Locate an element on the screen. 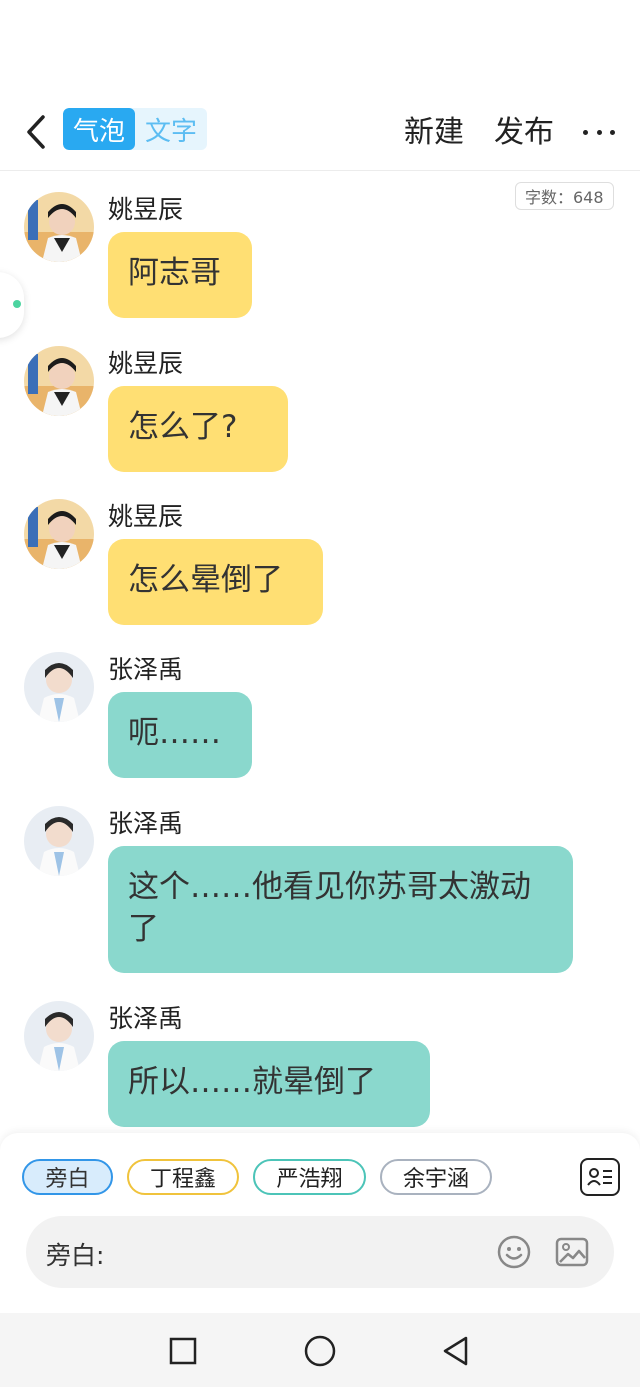 This screenshot has height=1387, width=640. tab-text: 文字 is located at coordinates (171, 129).